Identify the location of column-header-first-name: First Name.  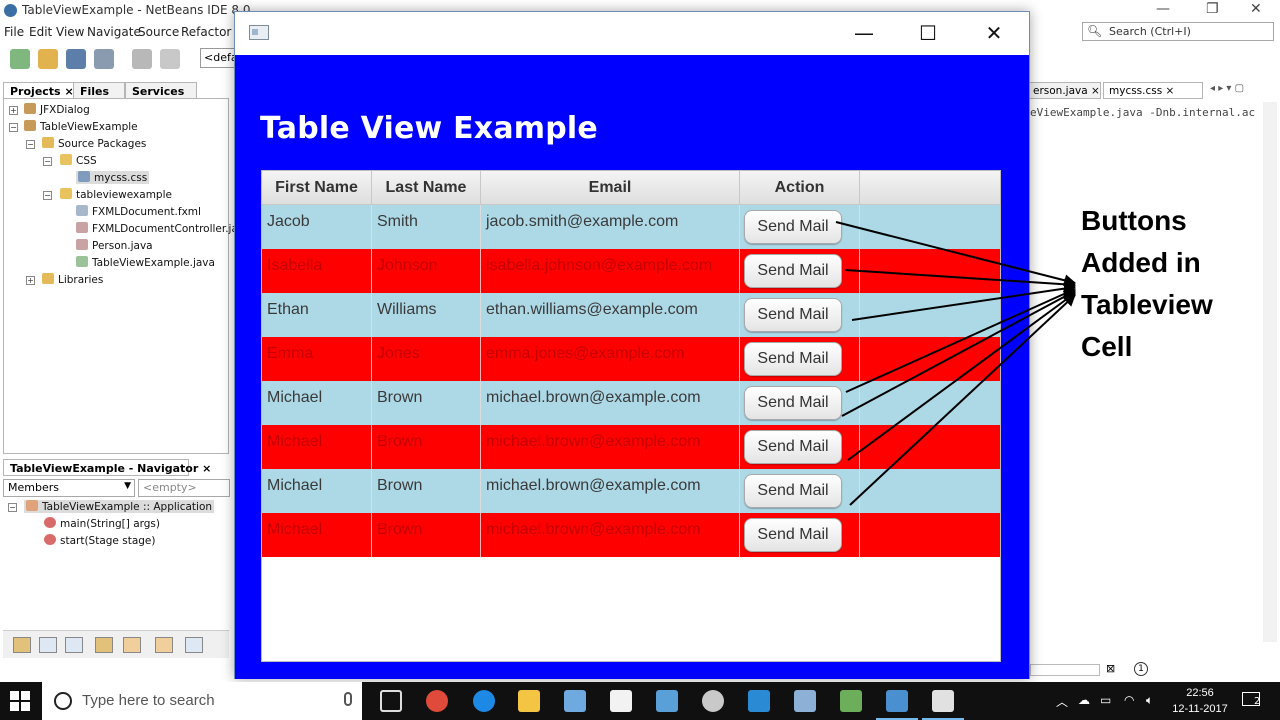
(317, 188).